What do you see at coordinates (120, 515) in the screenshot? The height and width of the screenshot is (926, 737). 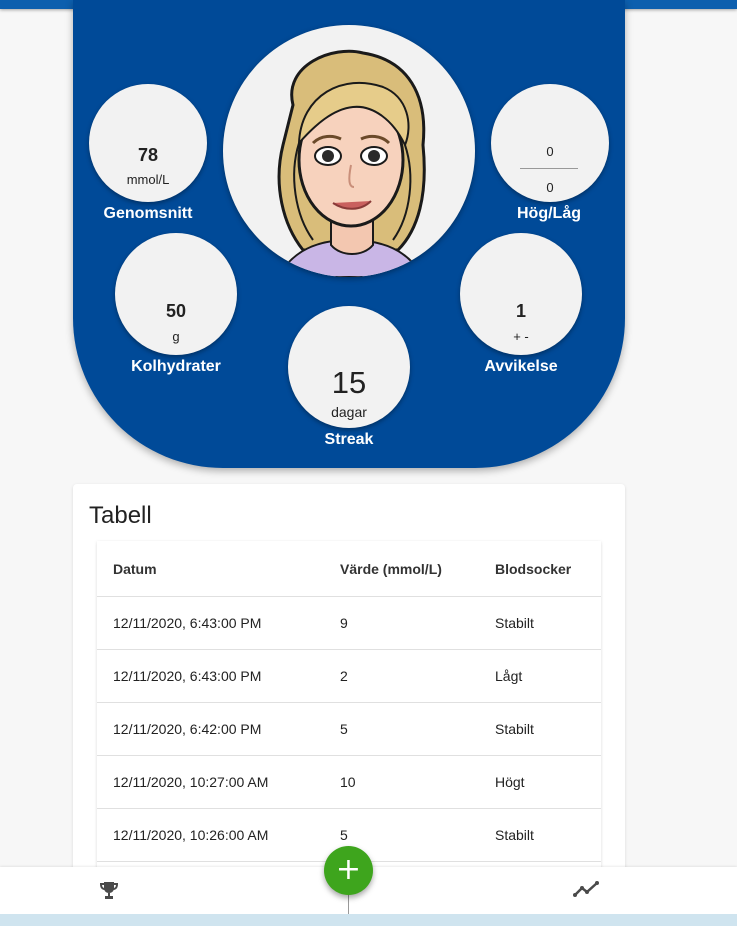 I see `table-title: Tabell` at bounding box center [120, 515].